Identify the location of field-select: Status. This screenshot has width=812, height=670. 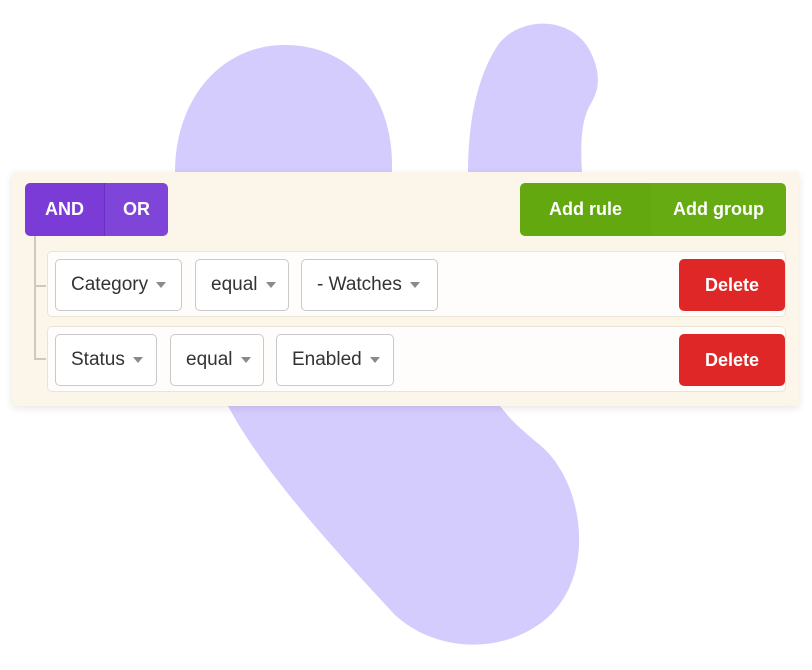
(106, 360).